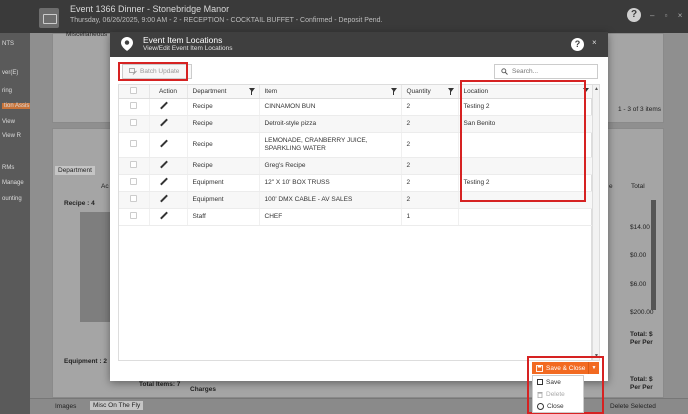  What do you see at coordinates (13, 183) in the screenshot?
I see `sidebar-item: Manage` at bounding box center [13, 183].